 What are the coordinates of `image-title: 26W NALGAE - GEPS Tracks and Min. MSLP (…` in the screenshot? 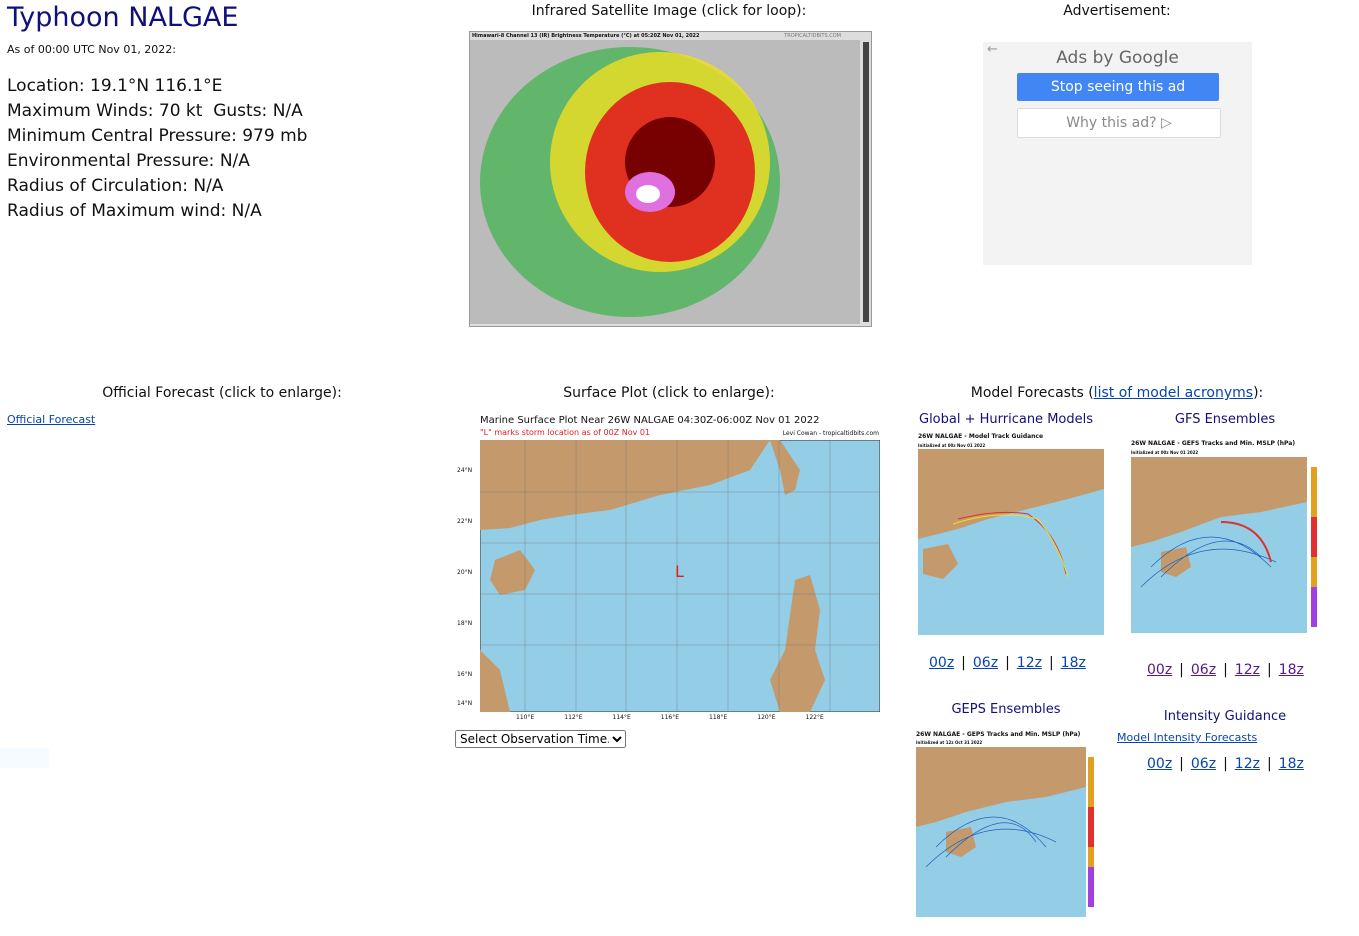 It's located at (998, 734).